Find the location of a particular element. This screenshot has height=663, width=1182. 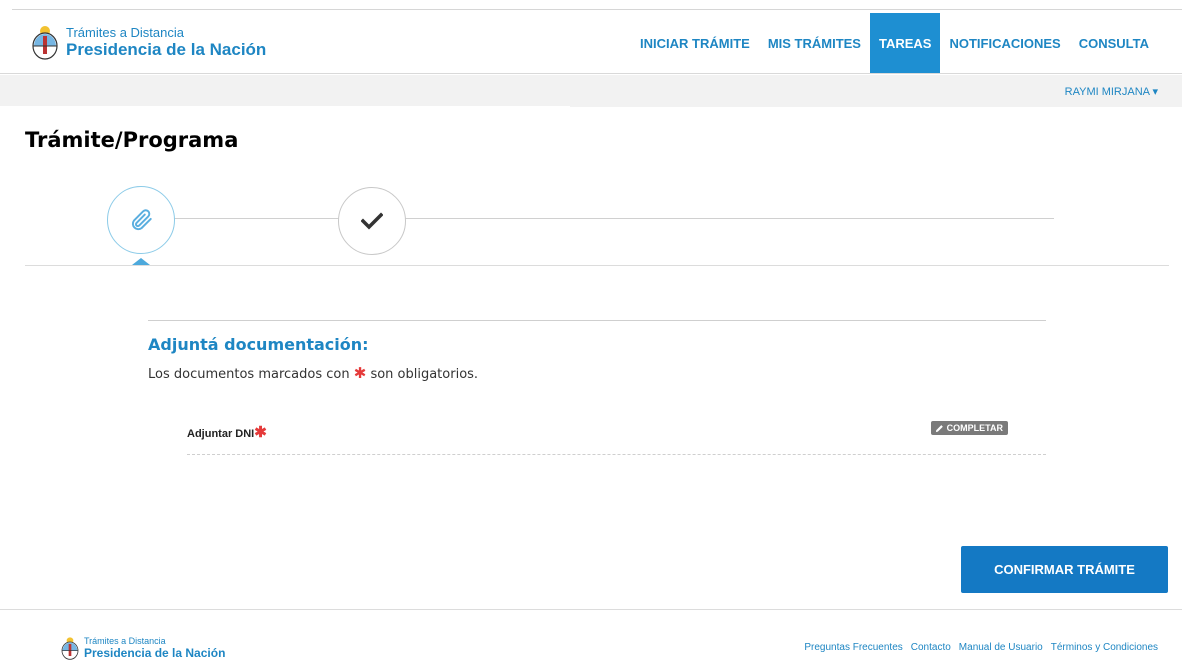

footer-divider is located at coordinates (591, 609).